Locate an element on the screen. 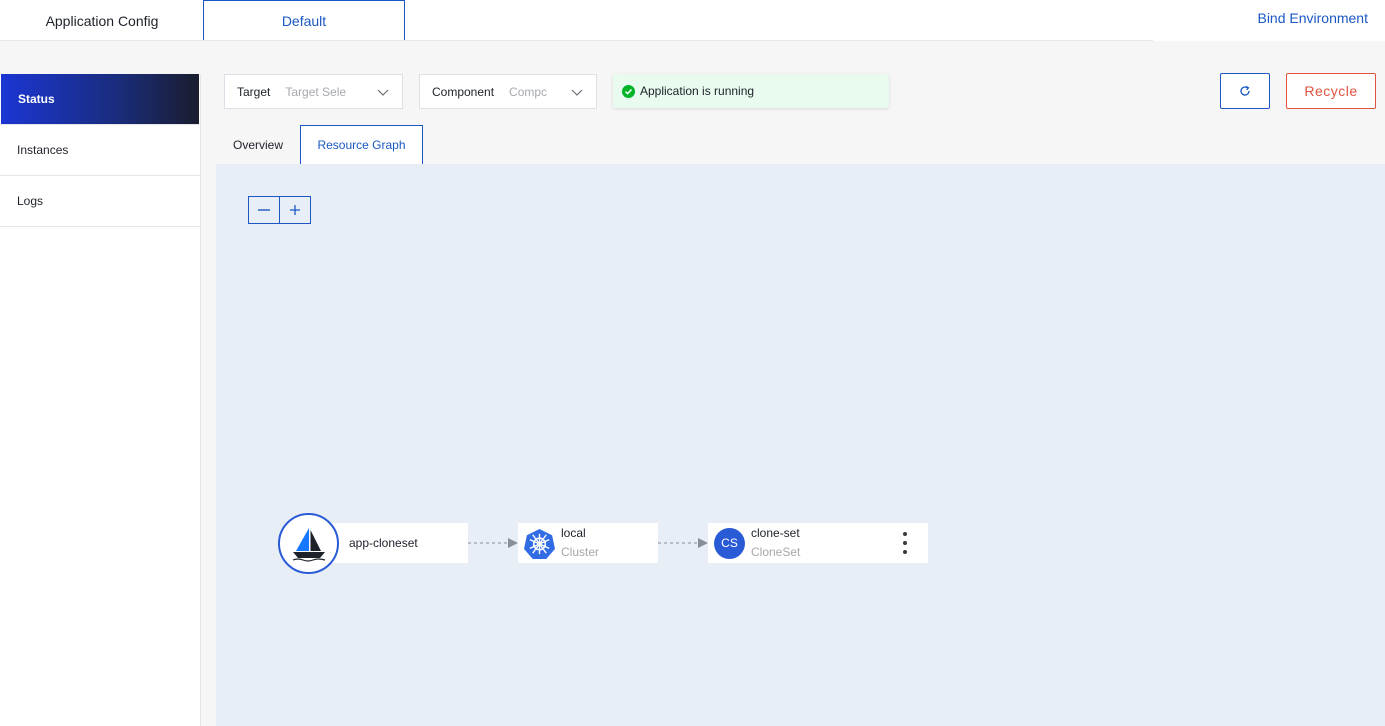  cloneset-badge: CS is located at coordinates (729, 543).